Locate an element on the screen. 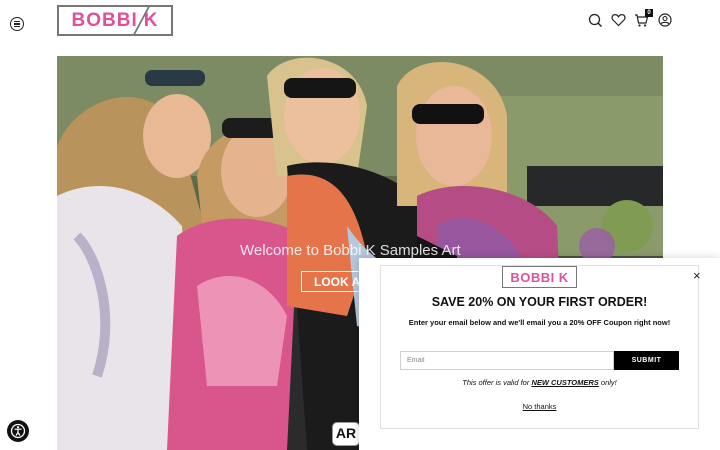 The width and height of the screenshot is (720, 450). hero-title: Welcome to Bobbi K Samples Art is located at coordinates (350, 250).